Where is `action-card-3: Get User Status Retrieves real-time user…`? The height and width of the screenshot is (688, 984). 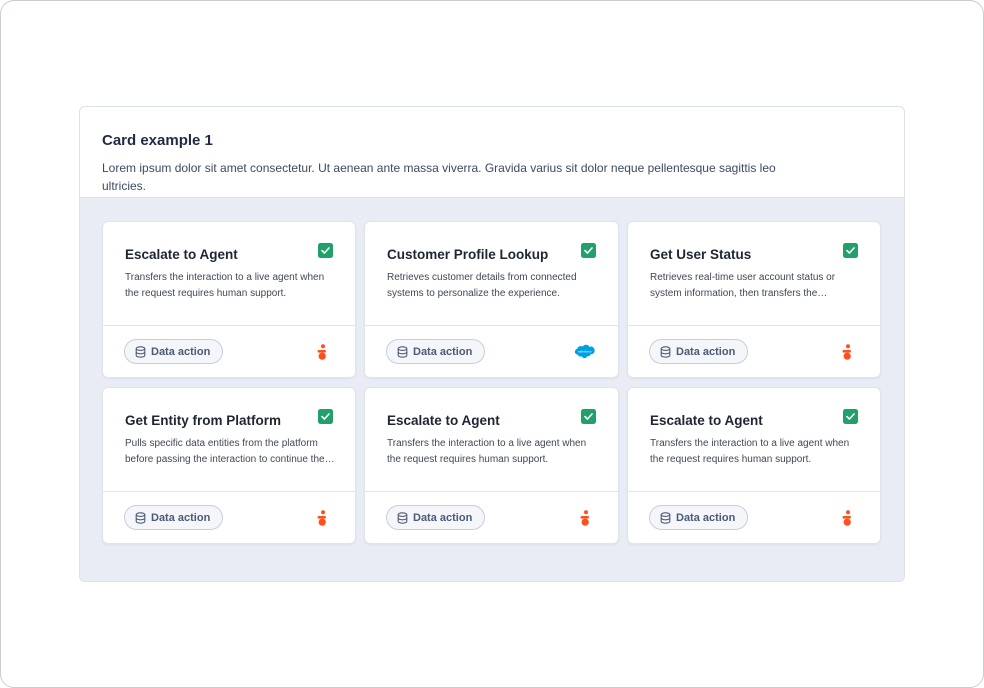
action-card-3: Get User Status Retrieves real-time user… is located at coordinates (754, 299).